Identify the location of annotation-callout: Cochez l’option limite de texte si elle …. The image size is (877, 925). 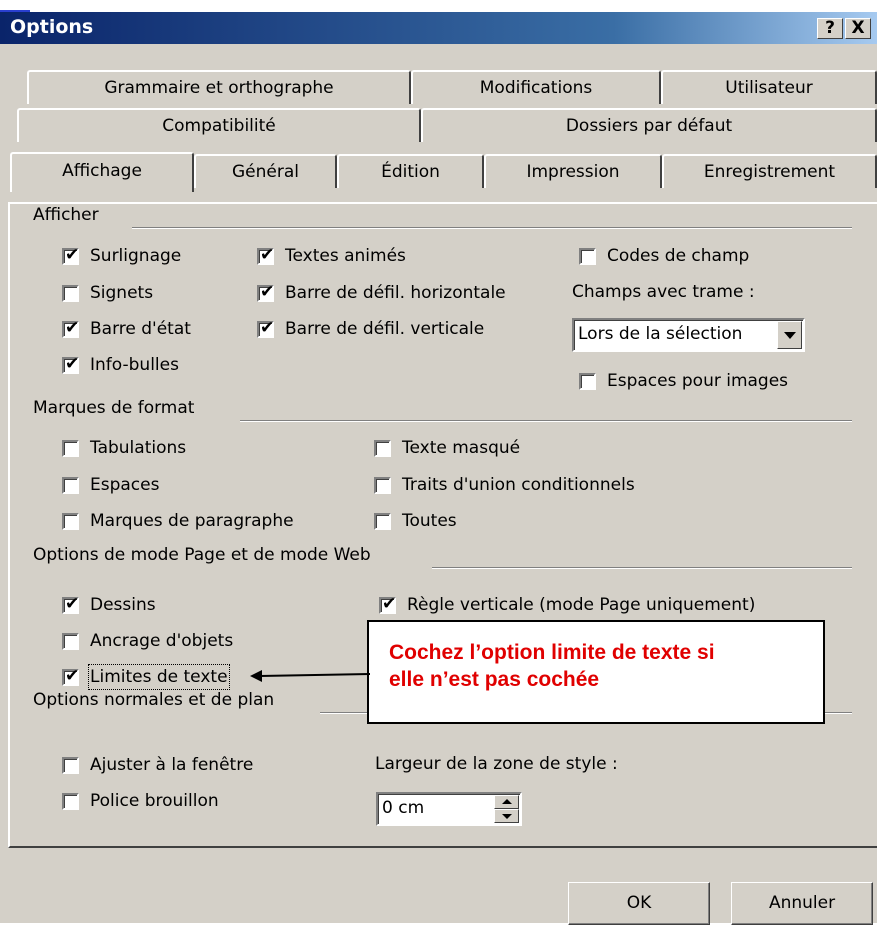
(596, 672).